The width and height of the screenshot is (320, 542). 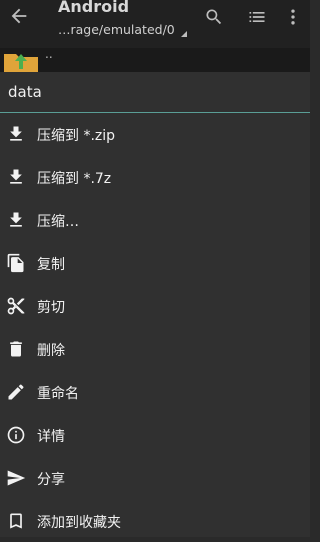 What do you see at coordinates (94, 8) in the screenshot?
I see `page-title: Android` at bounding box center [94, 8].